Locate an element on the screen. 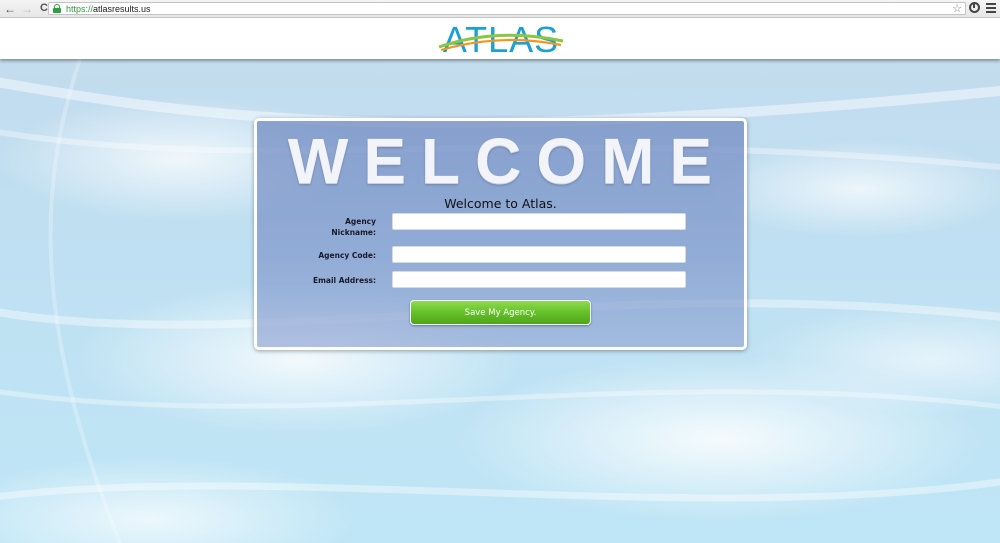 This screenshot has width=1000, height=543. menu-icon is located at coordinates (991, 7).